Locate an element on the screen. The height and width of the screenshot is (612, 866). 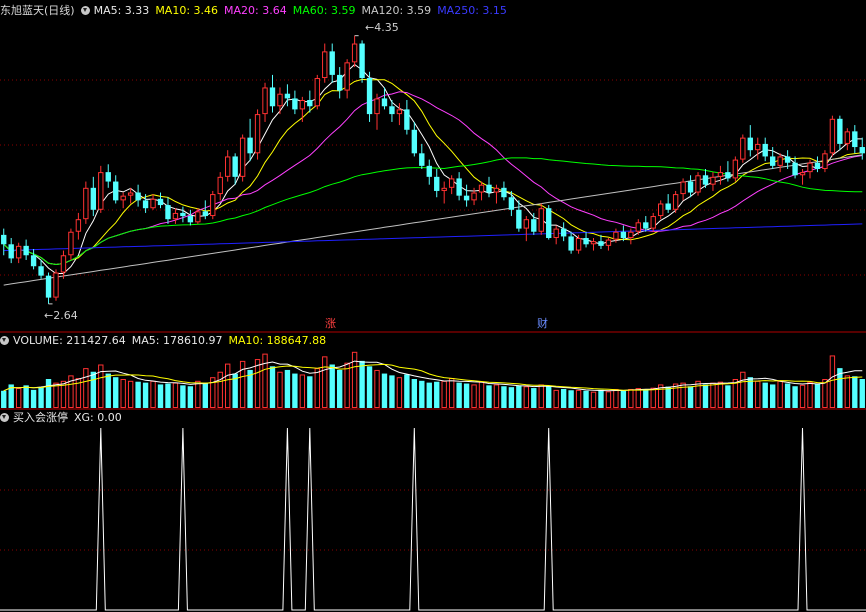
stock-title: 东旭蓝天(日线) is located at coordinates (37, 10).